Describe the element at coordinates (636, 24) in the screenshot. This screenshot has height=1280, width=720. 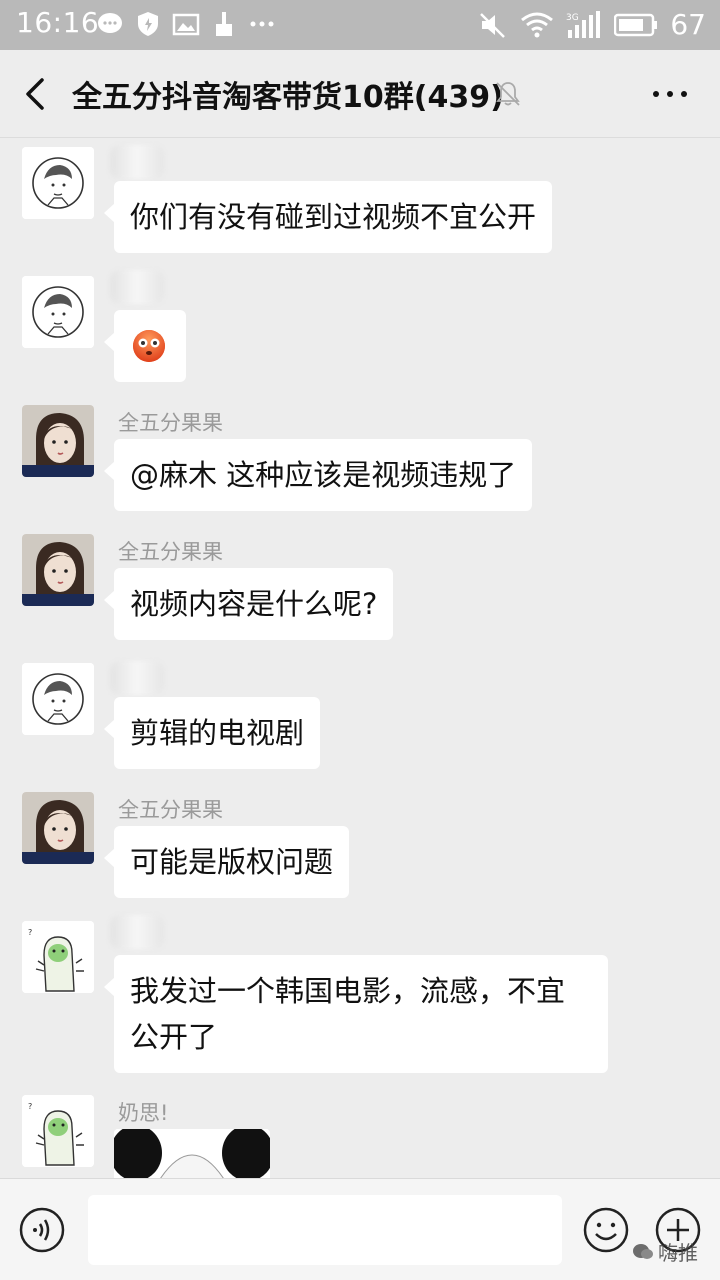
I see `battery-icon` at that location.